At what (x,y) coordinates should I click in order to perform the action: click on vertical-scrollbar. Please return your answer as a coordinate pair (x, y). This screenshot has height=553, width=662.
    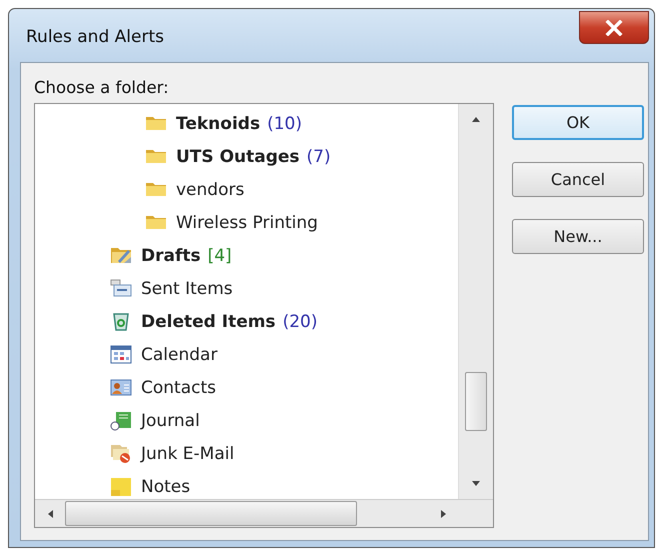
    Looking at the image, I should click on (475, 301).